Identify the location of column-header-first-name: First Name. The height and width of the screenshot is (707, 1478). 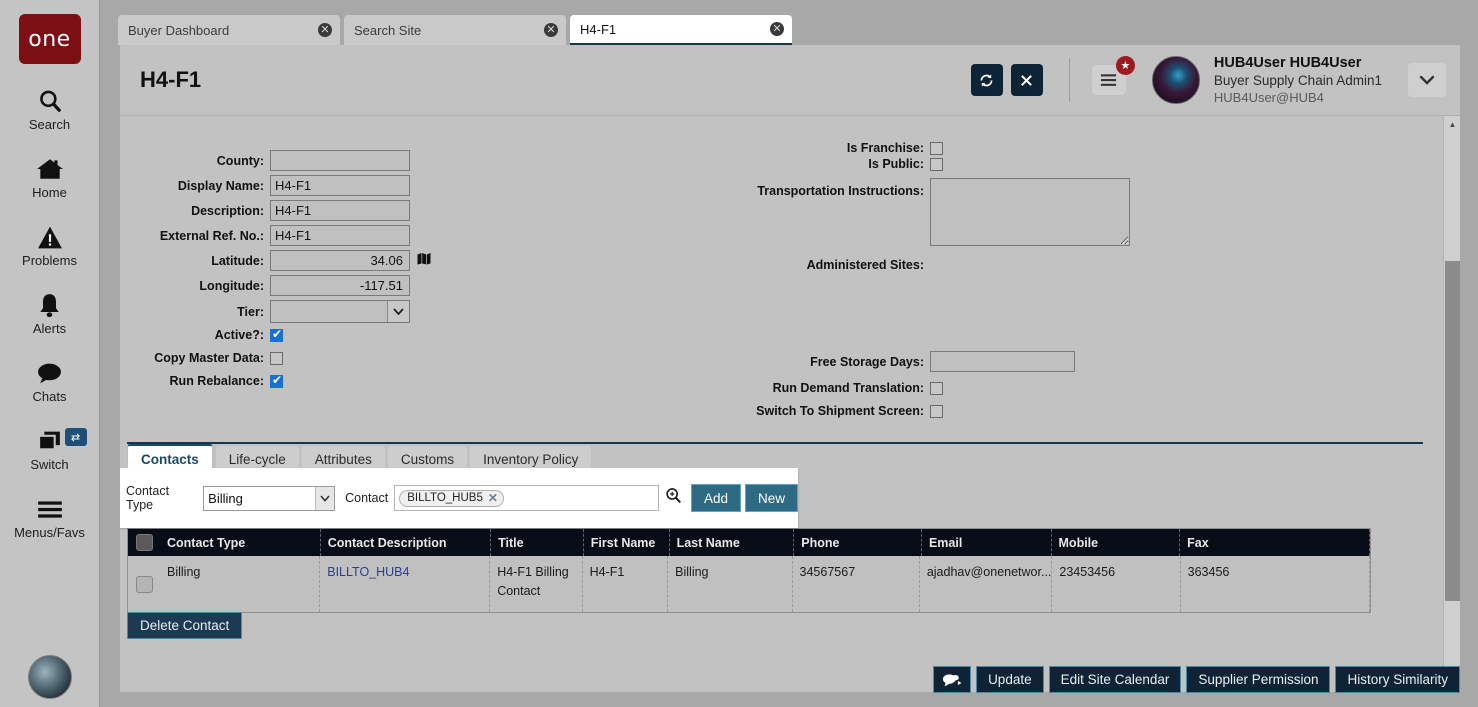
(627, 542).